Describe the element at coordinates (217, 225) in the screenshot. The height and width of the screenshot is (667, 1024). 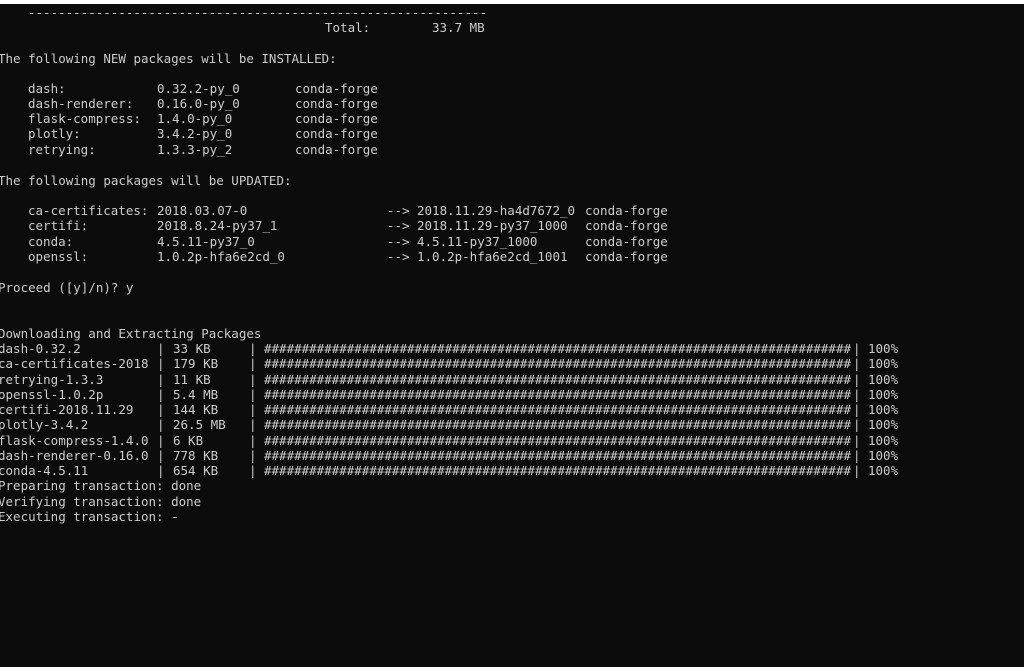
I see `package-old-version: 2018.8.24-py37_1` at that location.